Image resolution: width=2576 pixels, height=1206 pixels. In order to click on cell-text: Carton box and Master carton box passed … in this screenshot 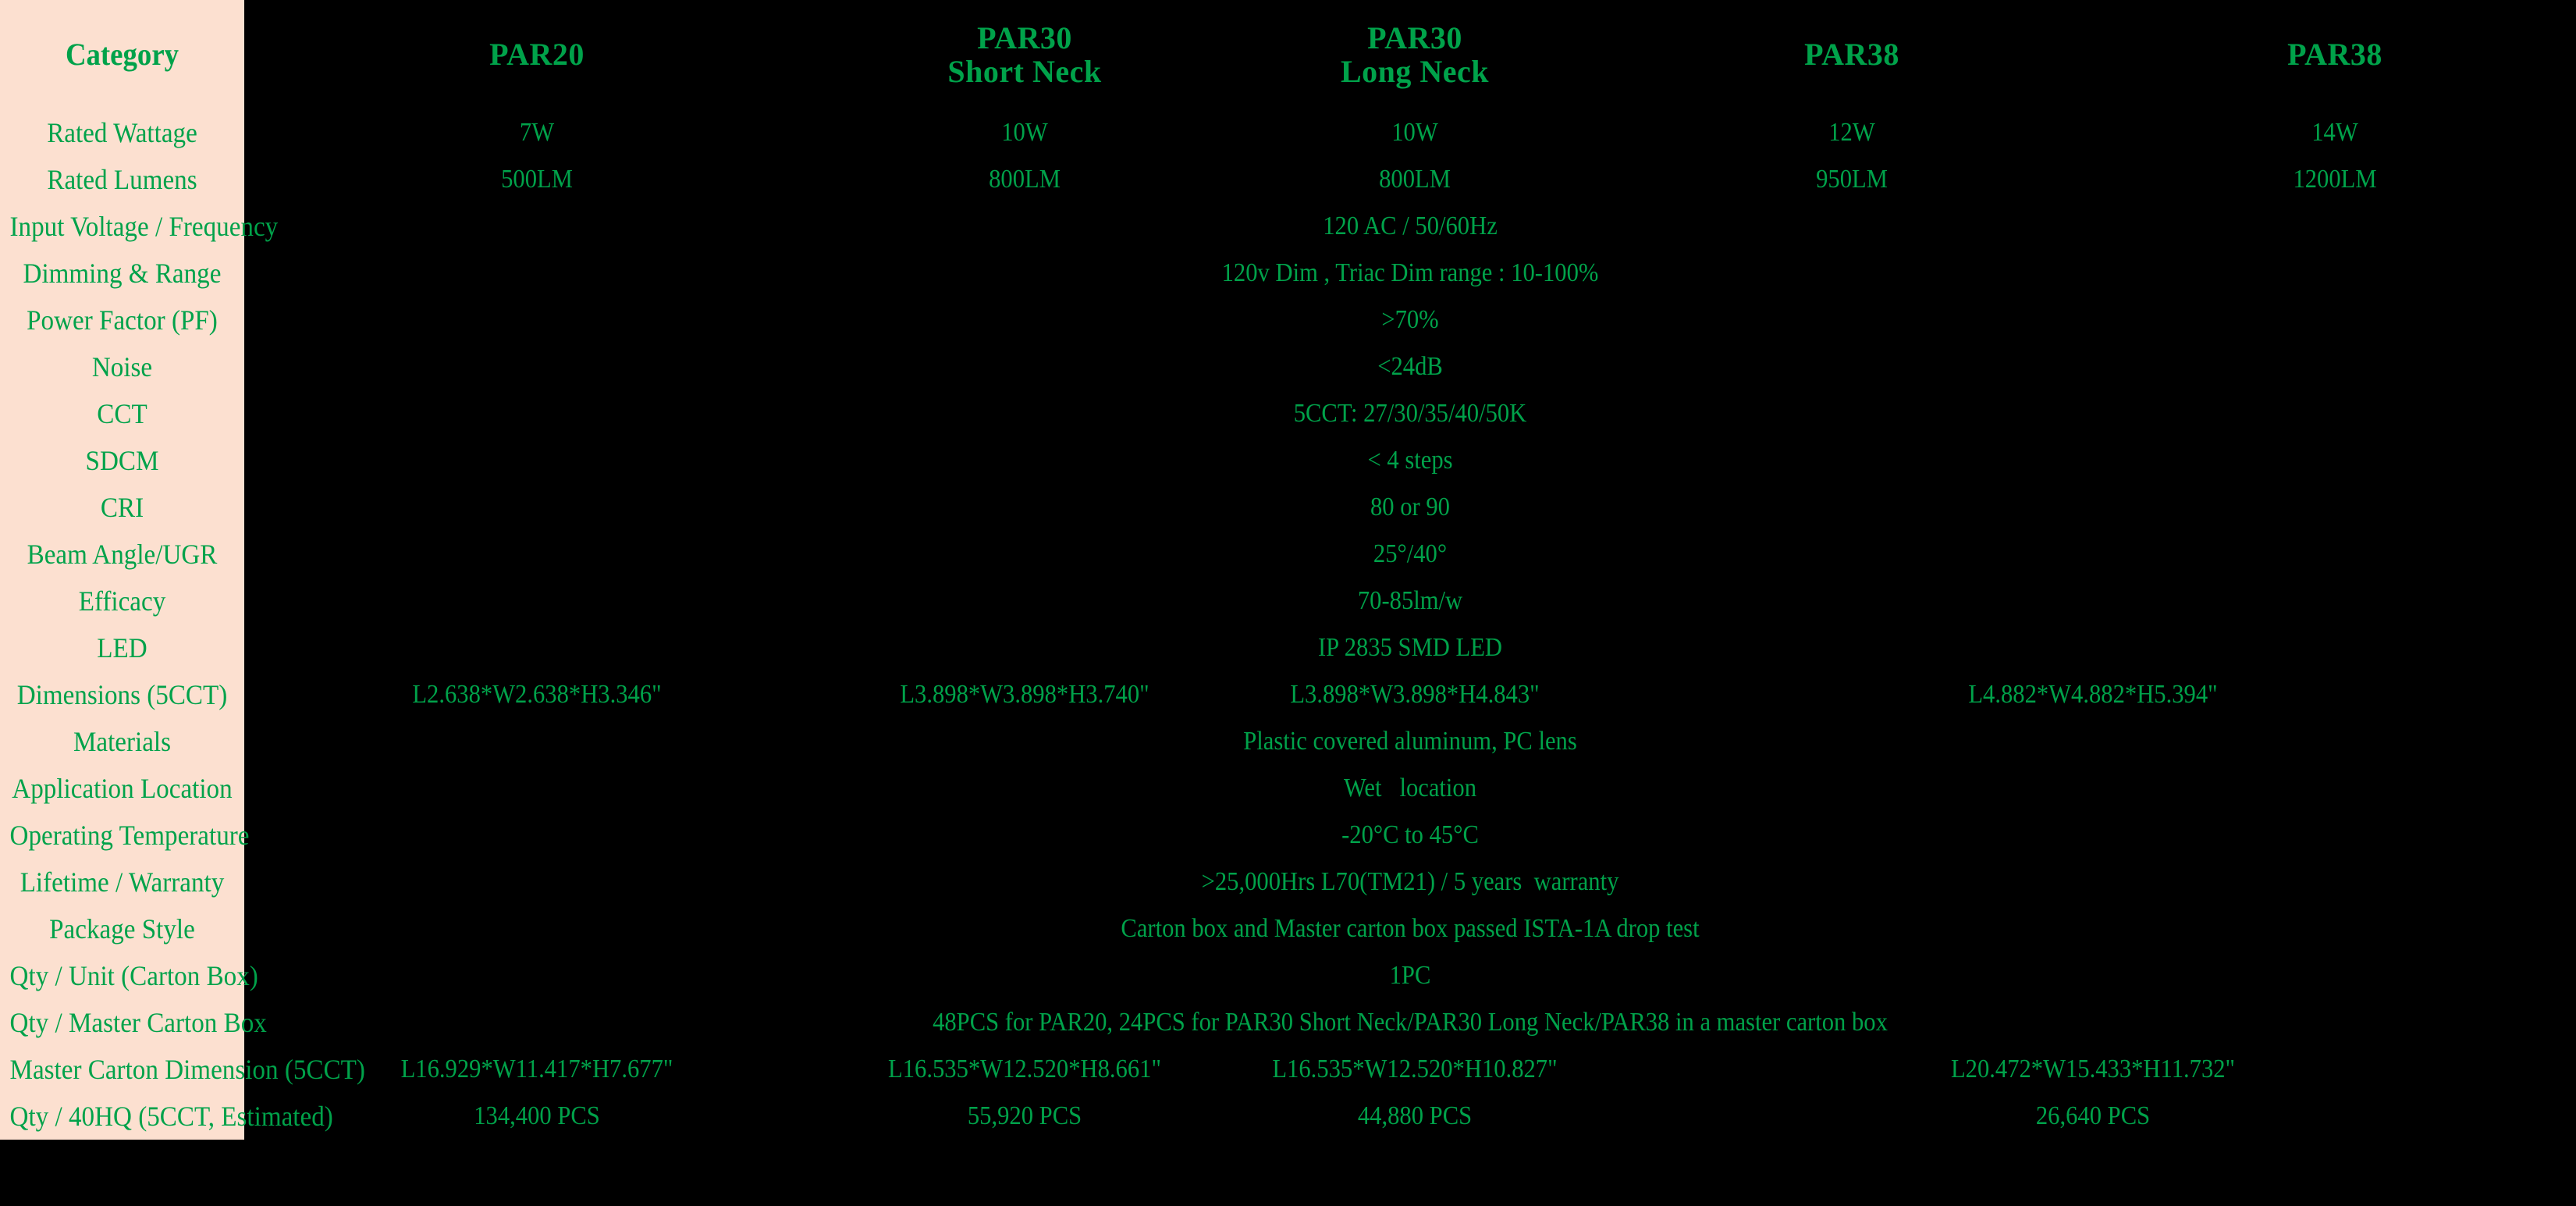, I will do `click(1410, 929)`.